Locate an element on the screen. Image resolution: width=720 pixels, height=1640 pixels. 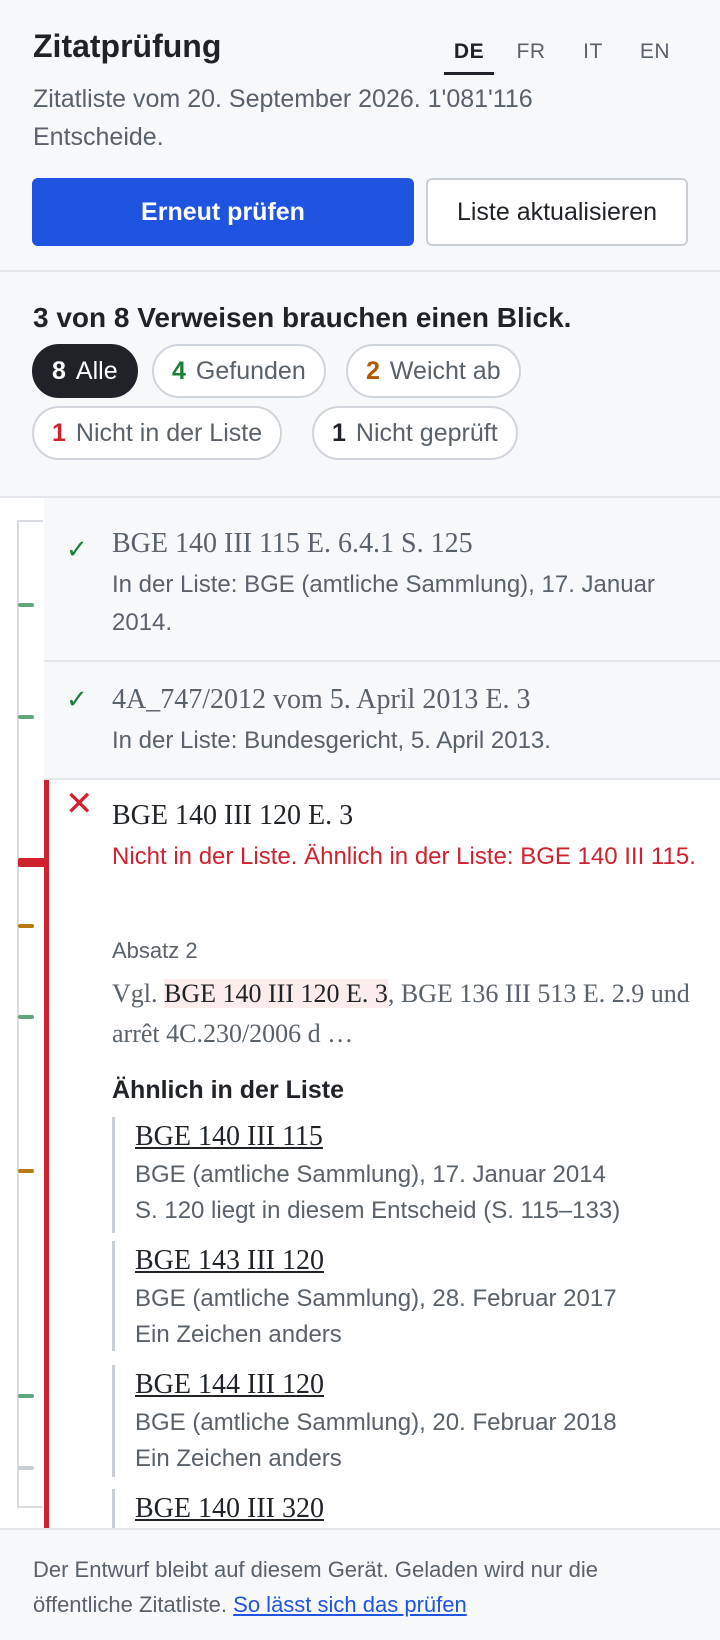
rail-marker-unchecked is located at coordinates (26, 1468).